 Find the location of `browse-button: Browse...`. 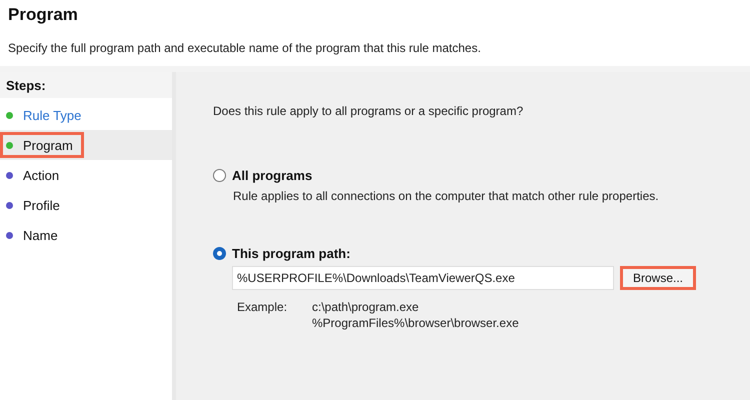

browse-button: Browse... is located at coordinates (658, 278).